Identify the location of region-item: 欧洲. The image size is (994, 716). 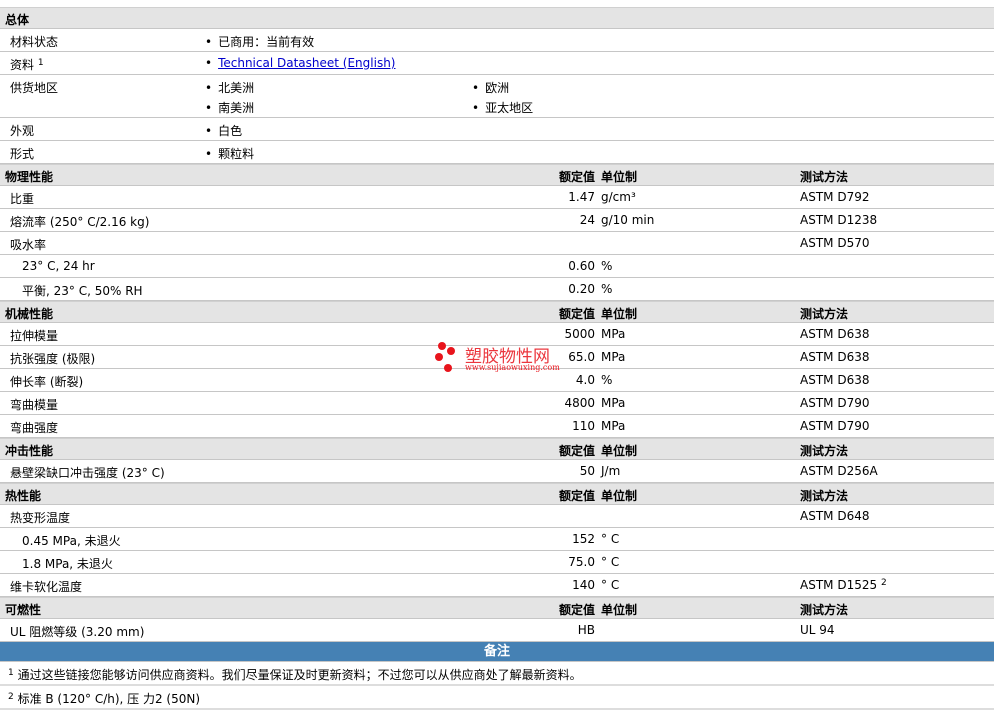
(490, 87).